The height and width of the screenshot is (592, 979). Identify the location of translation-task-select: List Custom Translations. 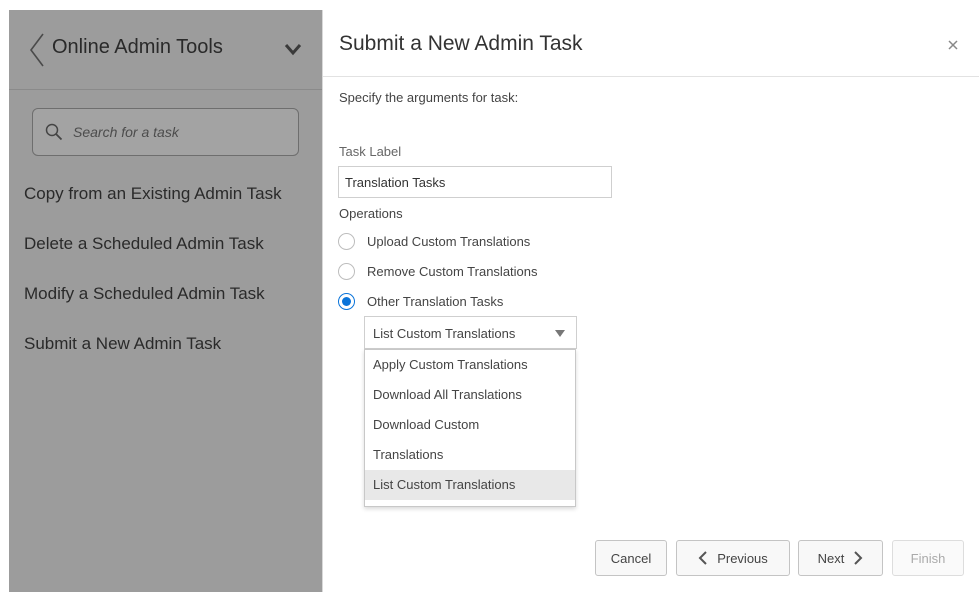
(470, 332).